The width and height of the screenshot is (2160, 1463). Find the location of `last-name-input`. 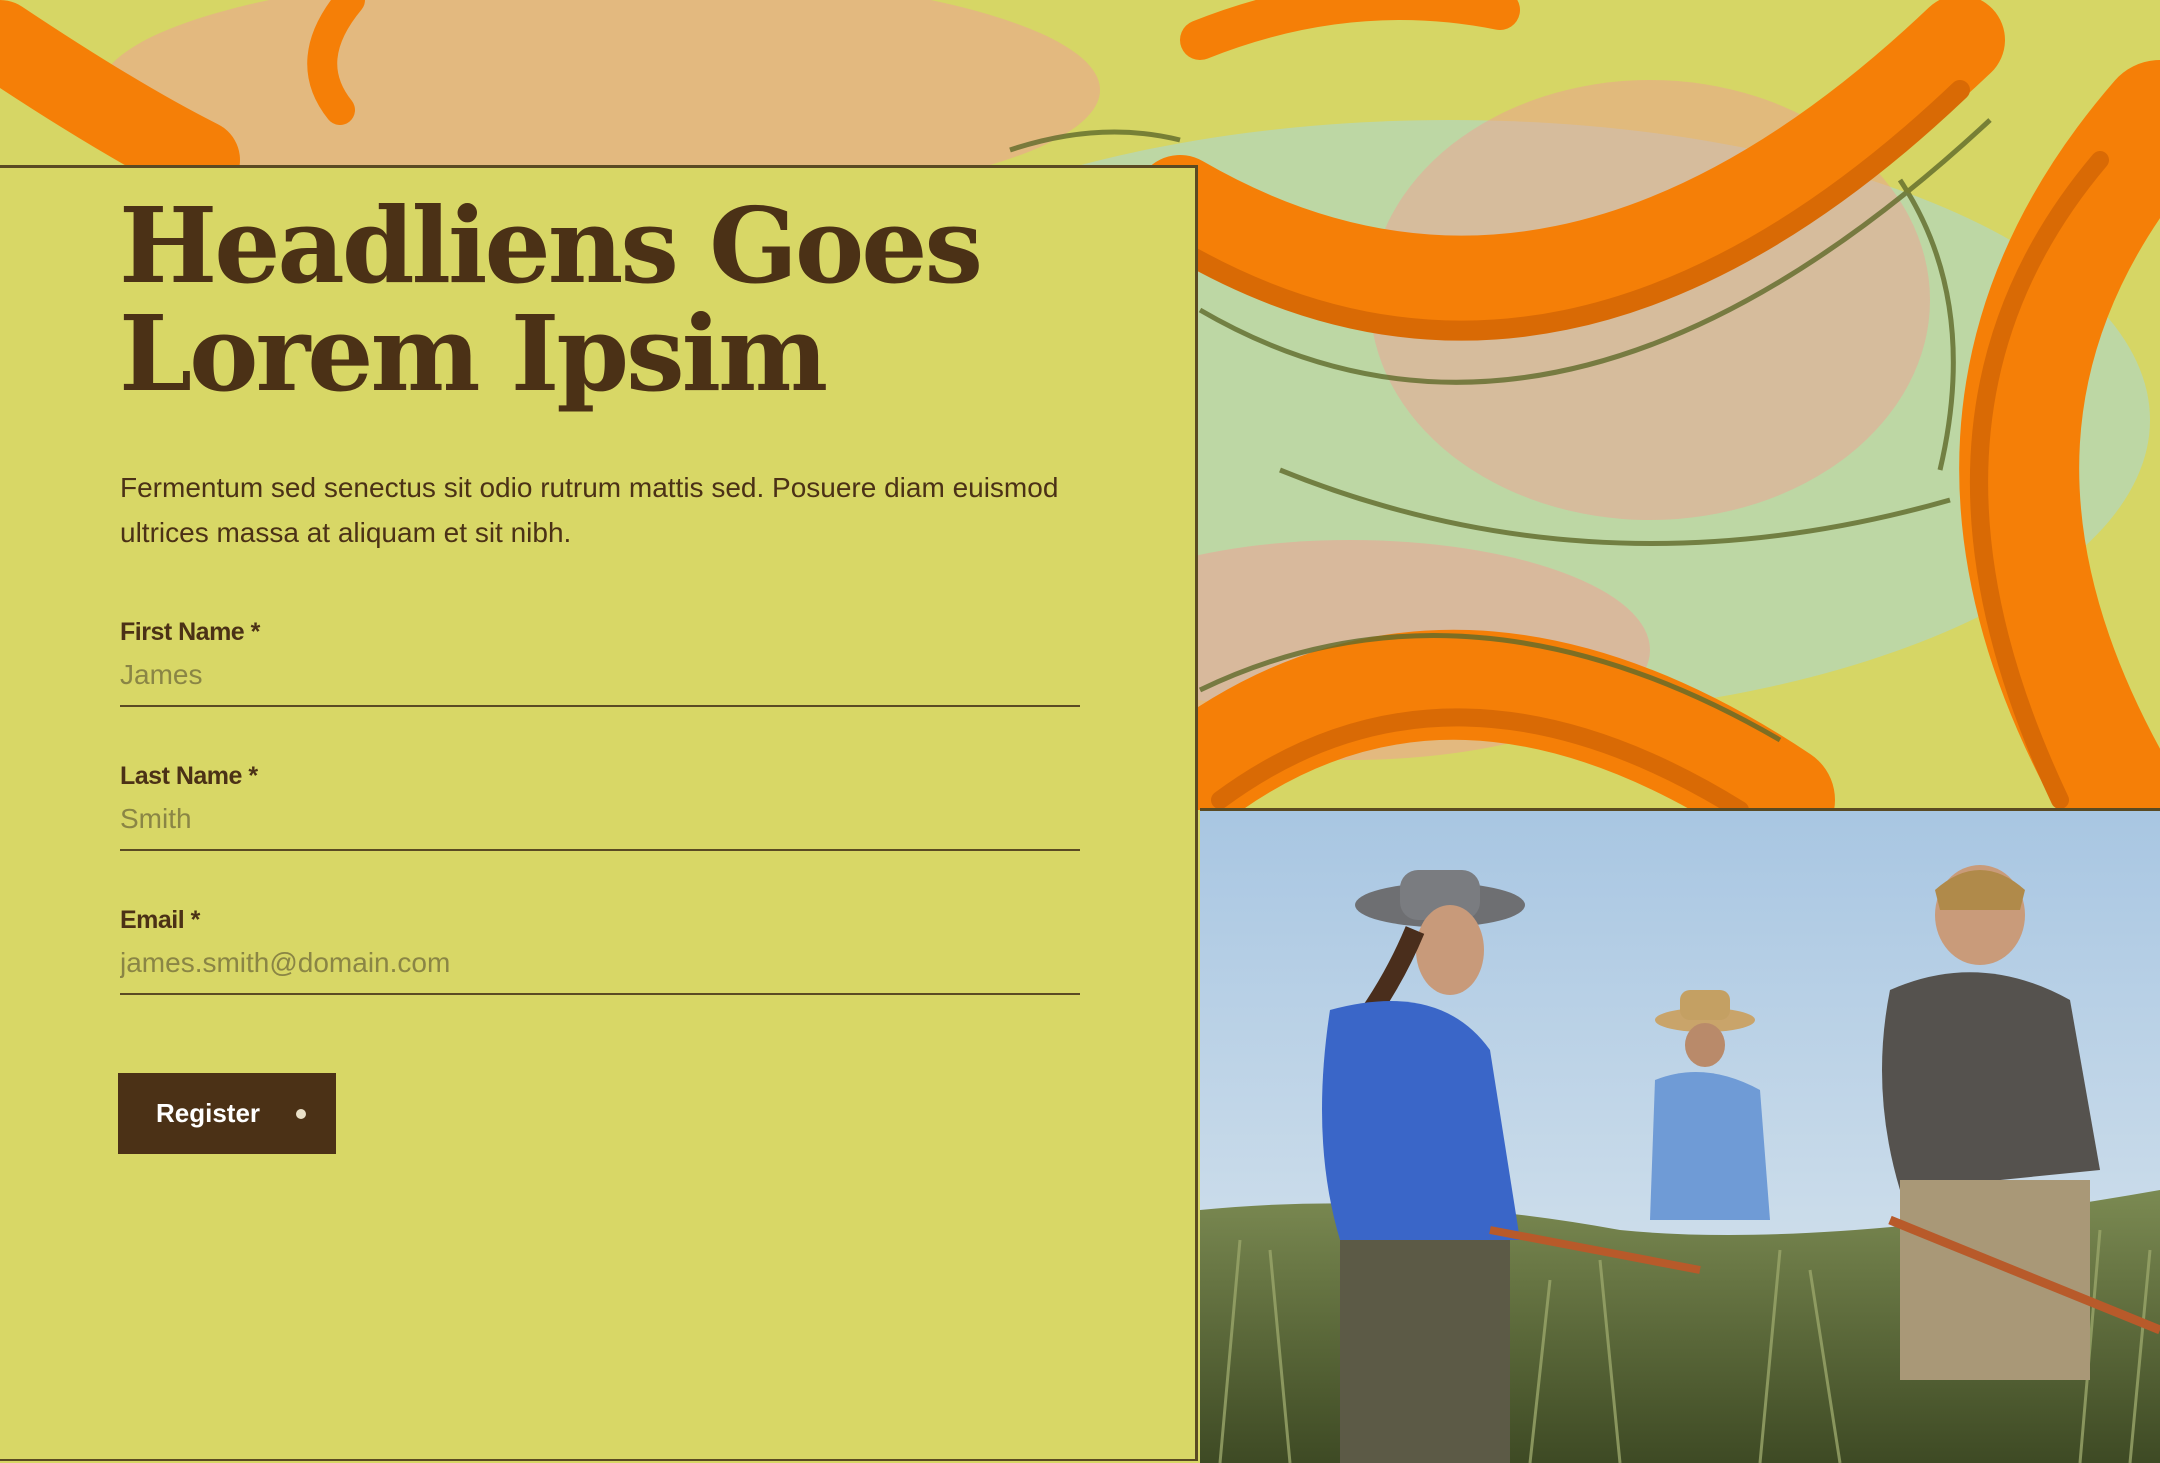

last-name-input is located at coordinates (600, 827).